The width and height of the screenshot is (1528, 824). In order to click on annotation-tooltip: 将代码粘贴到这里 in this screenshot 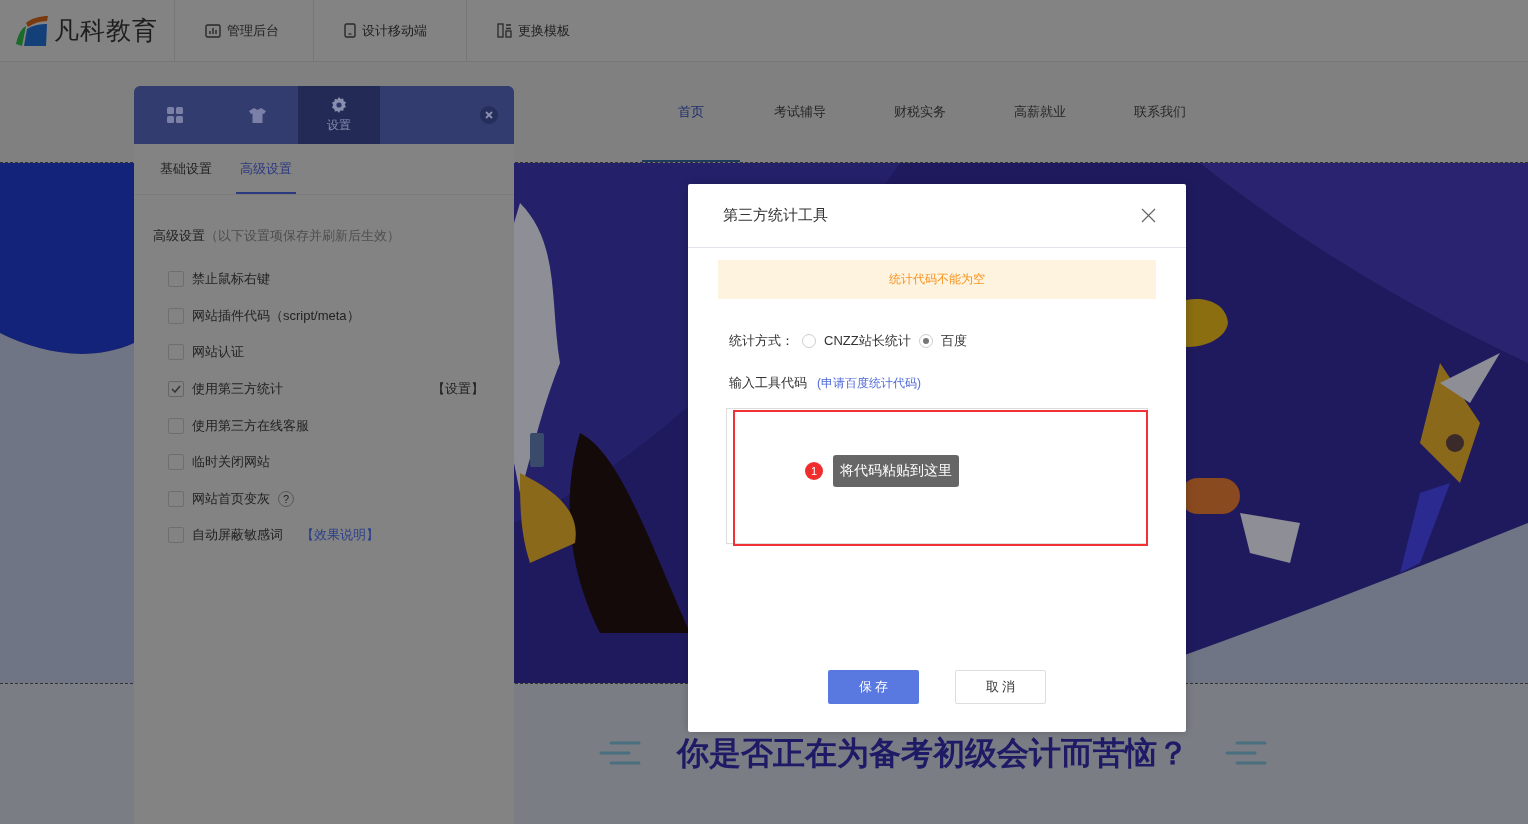, I will do `click(896, 471)`.